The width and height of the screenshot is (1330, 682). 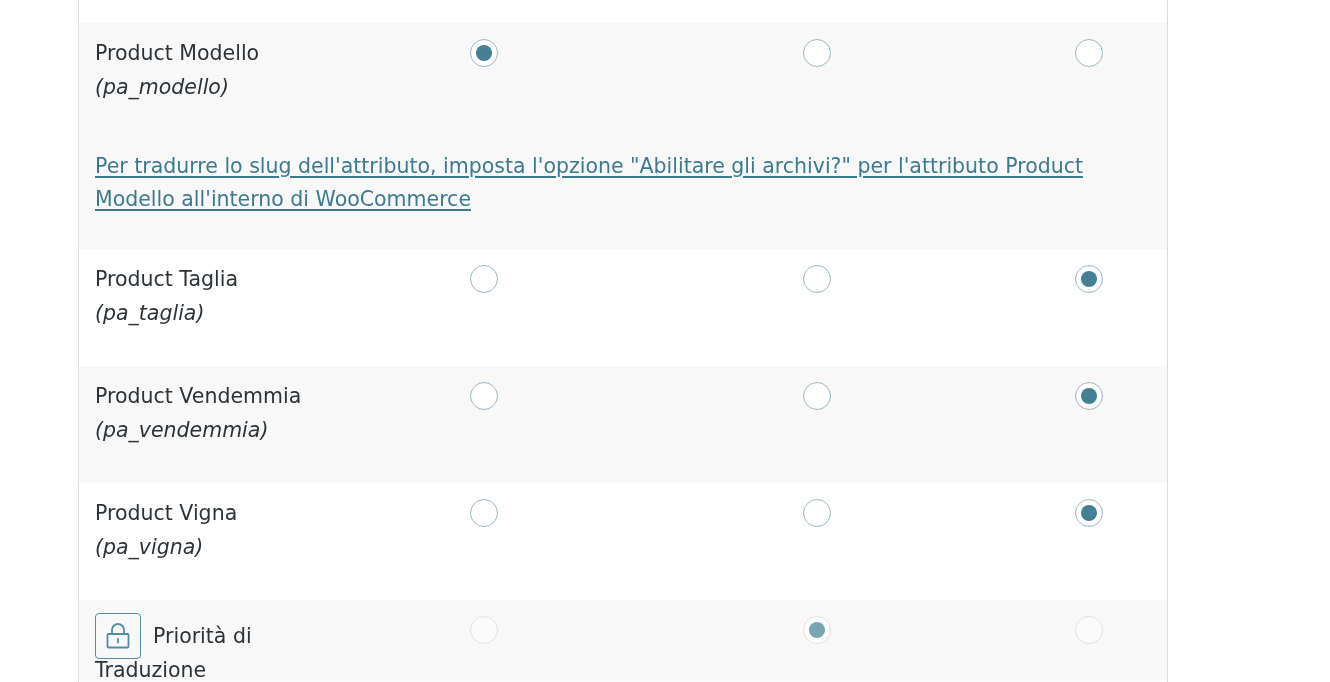 I want to click on attribute-slug: (pa_modello), so click(x=162, y=88).